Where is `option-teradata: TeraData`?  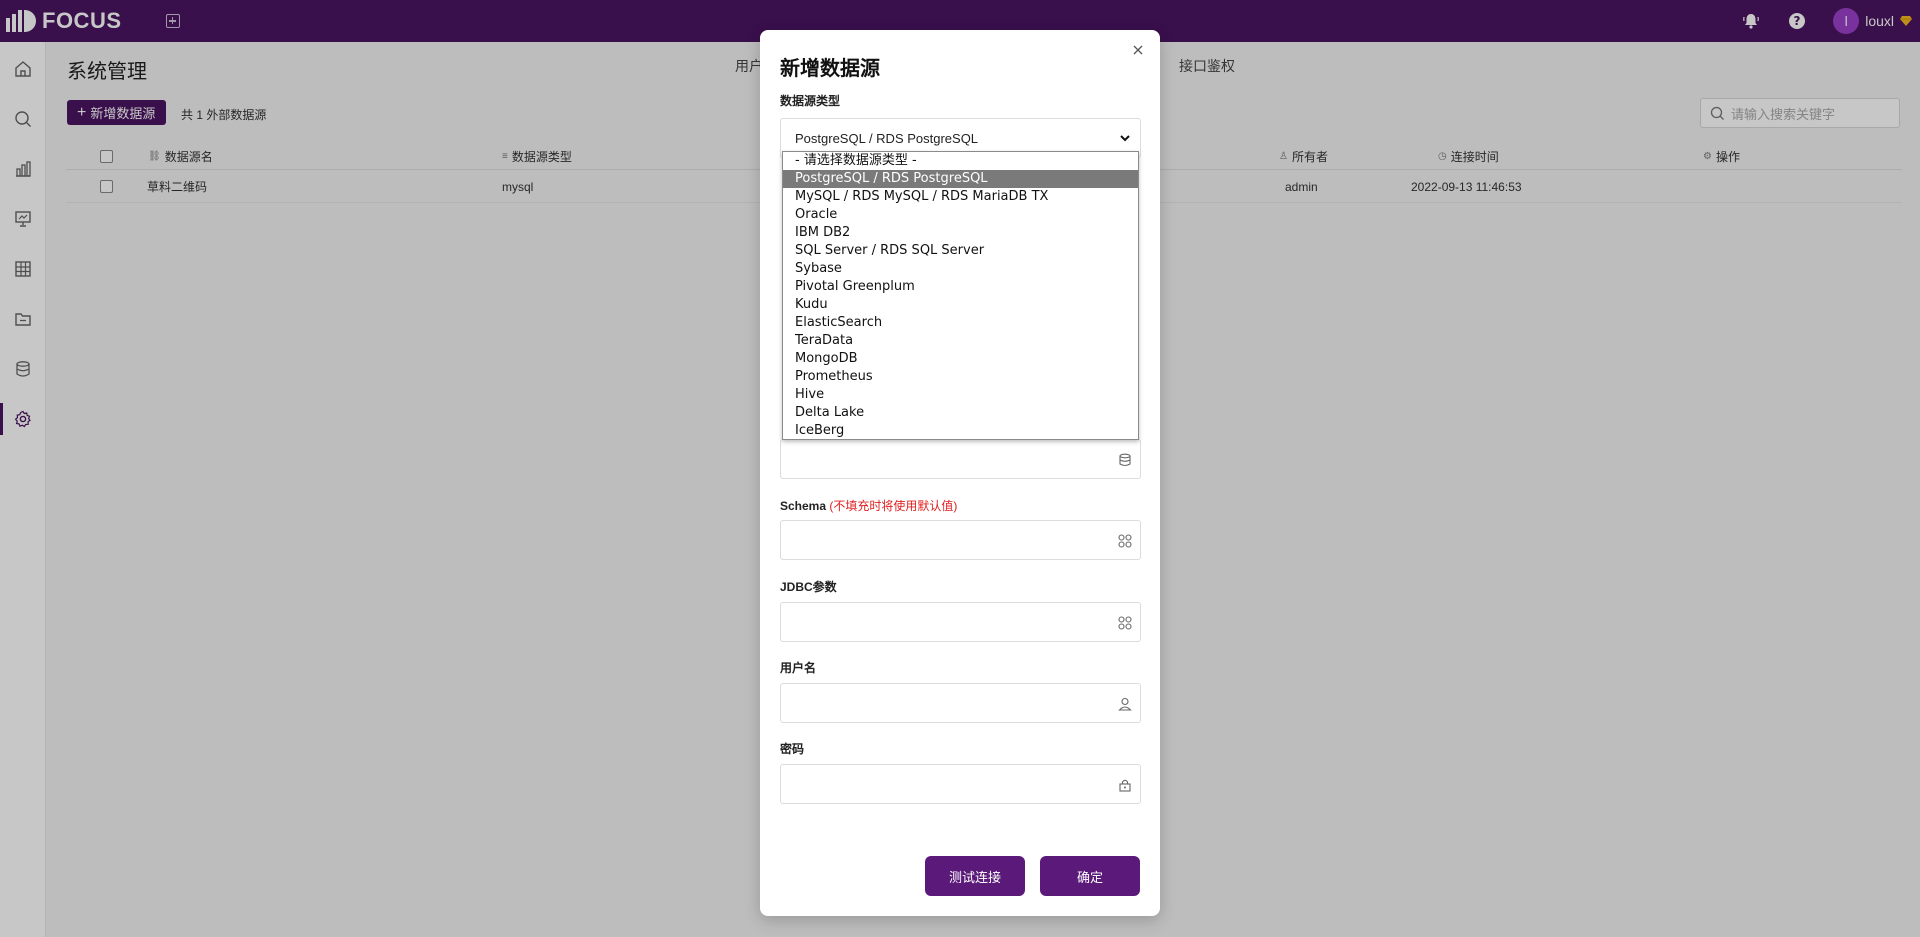
option-teradata: TeraData is located at coordinates (960, 341).